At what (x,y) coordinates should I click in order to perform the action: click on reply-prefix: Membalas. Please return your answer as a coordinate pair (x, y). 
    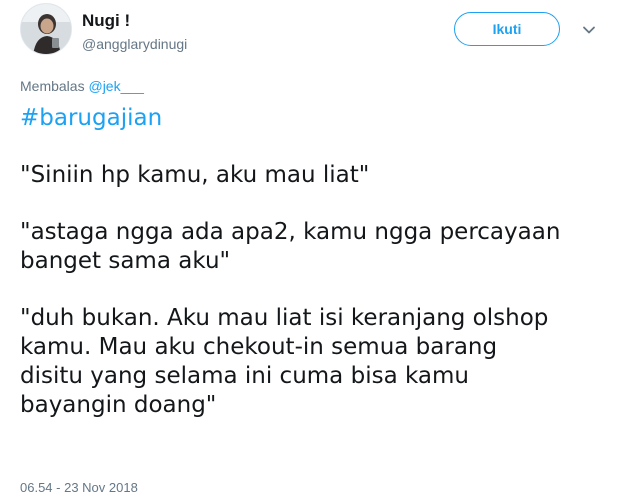
    Looking at the image, I should click on (52, 86).